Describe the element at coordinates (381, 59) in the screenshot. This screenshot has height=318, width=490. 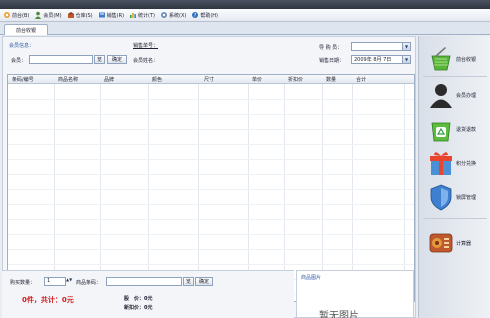
I see `sales-date-picker: 2009年 8月 7日 ▼` at that location.